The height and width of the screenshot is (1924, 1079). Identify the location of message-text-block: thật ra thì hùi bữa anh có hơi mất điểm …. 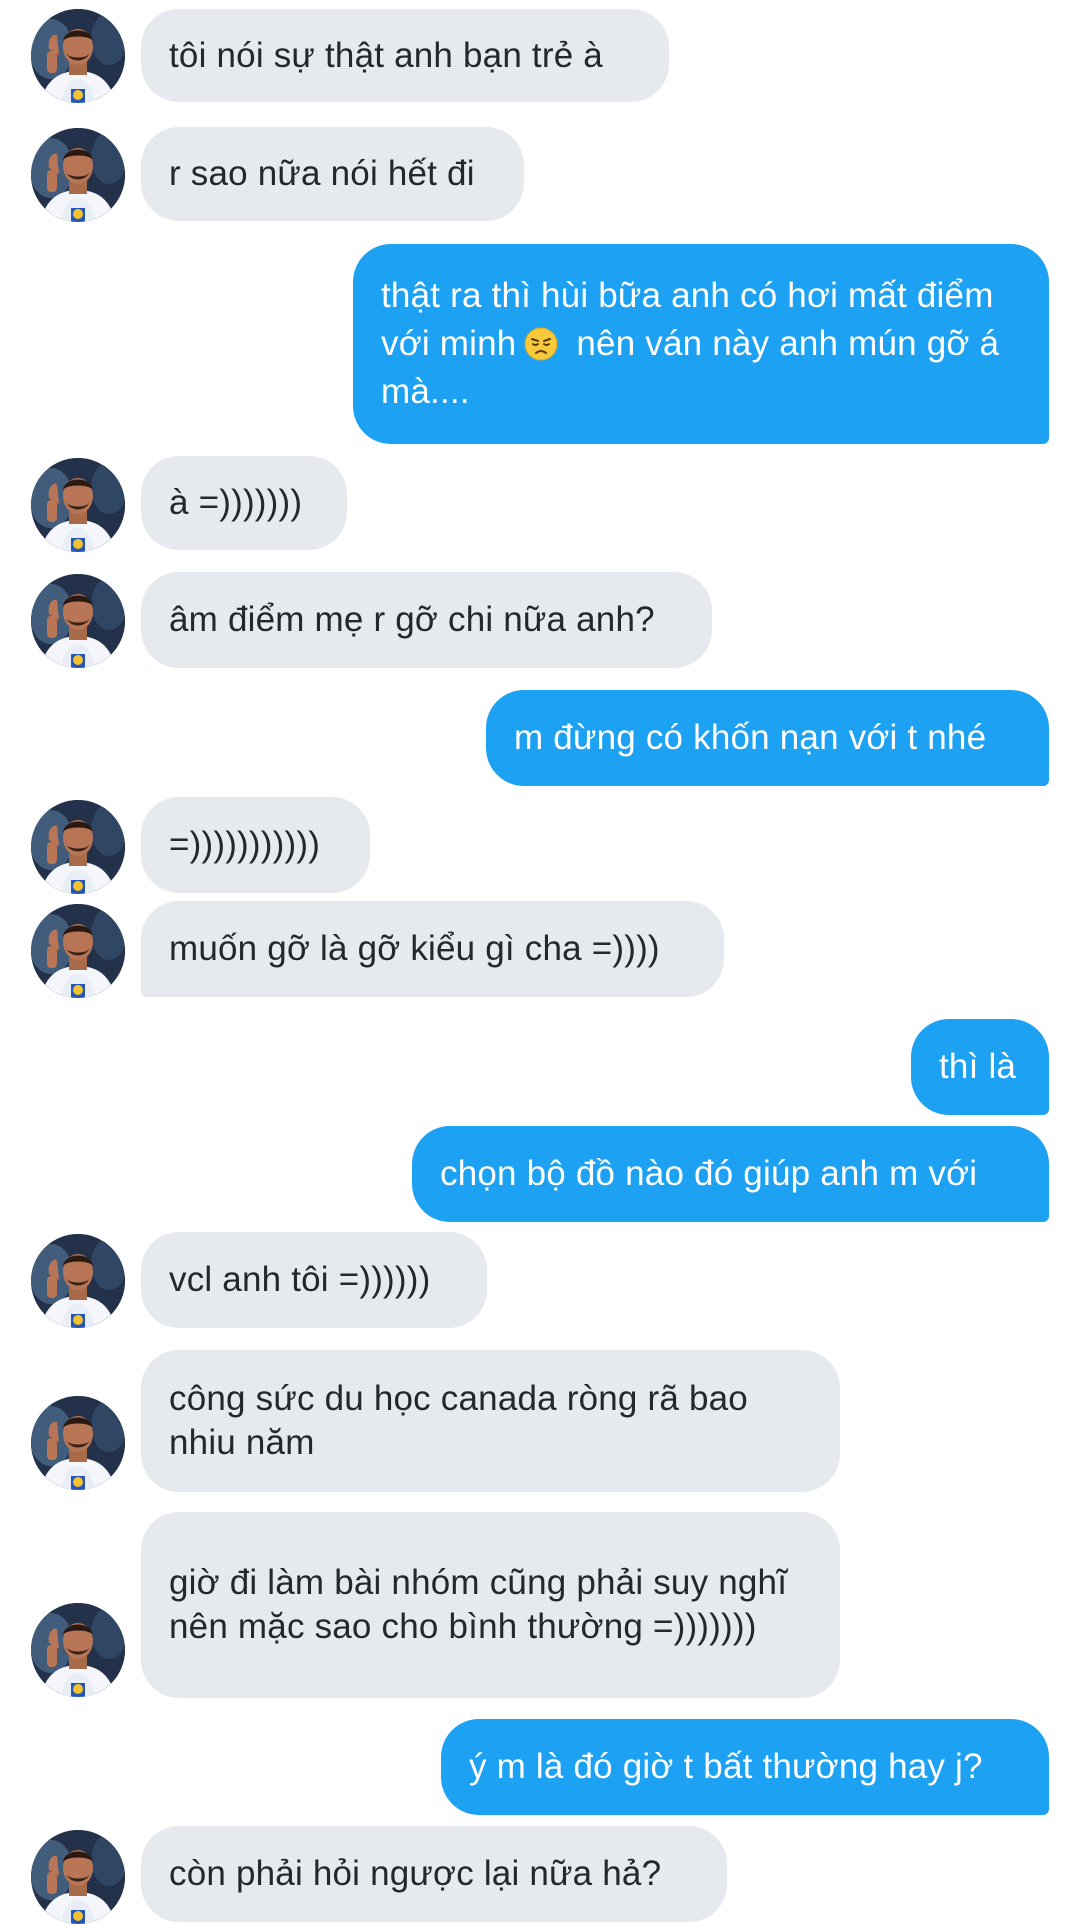
(701, 344).